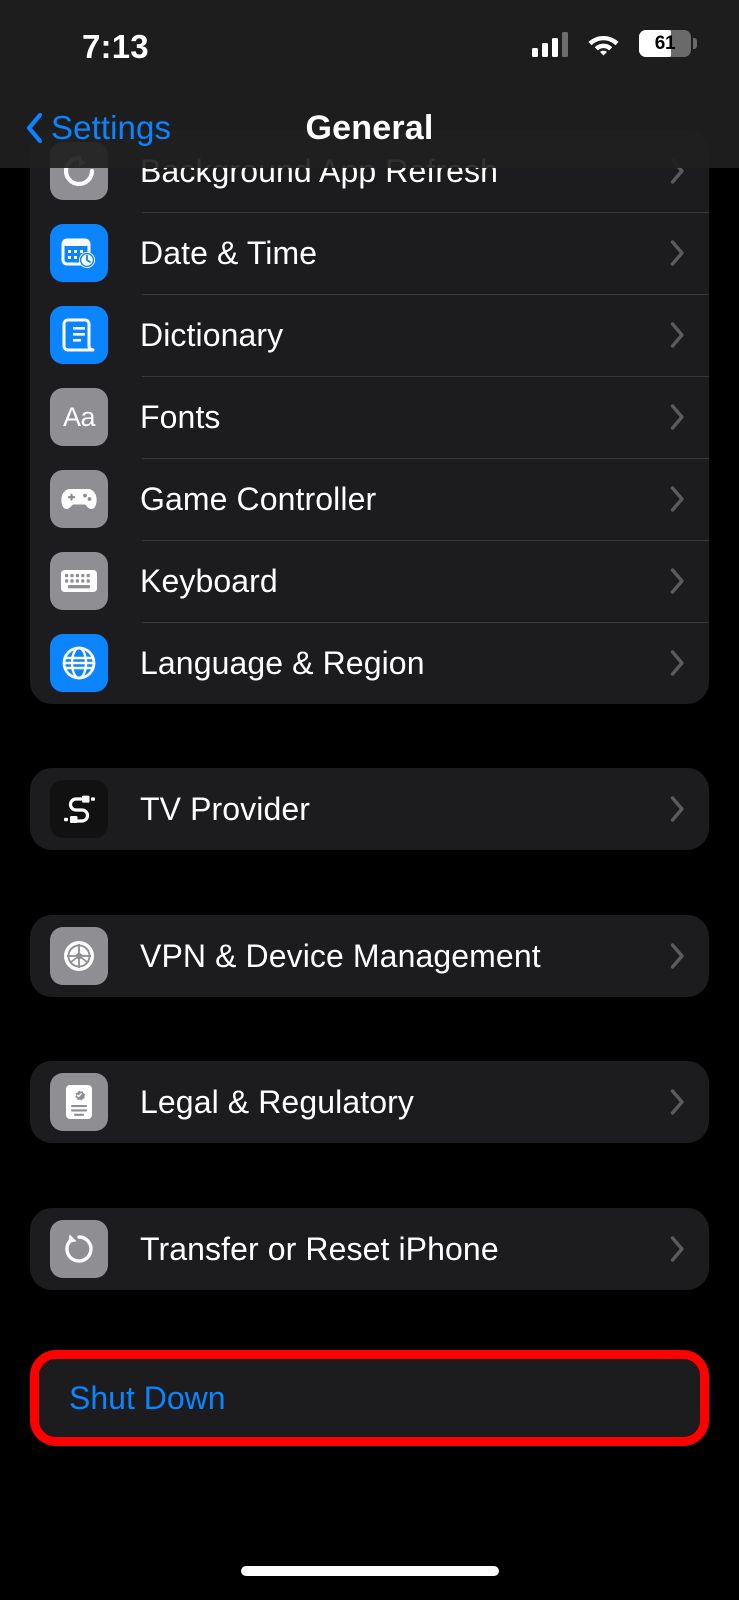 This screenshot has width=739, height=1600. I want to click on settings-row-label: TV Provider, so click(225, 808).